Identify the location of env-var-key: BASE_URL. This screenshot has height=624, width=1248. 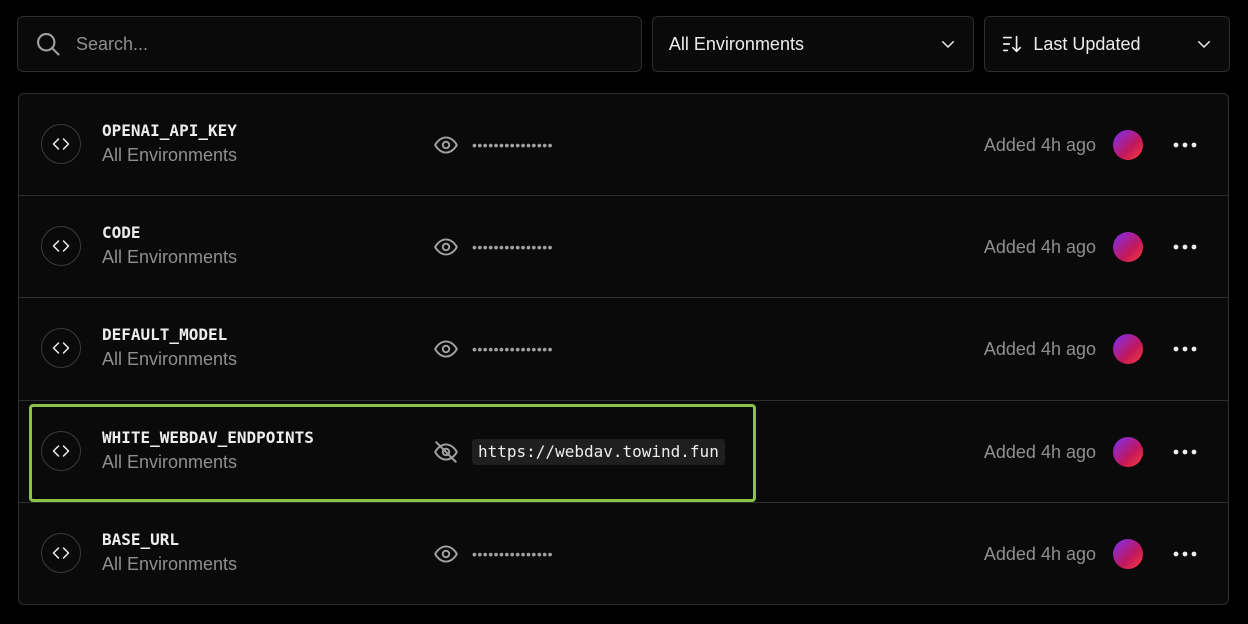
(141, 539).